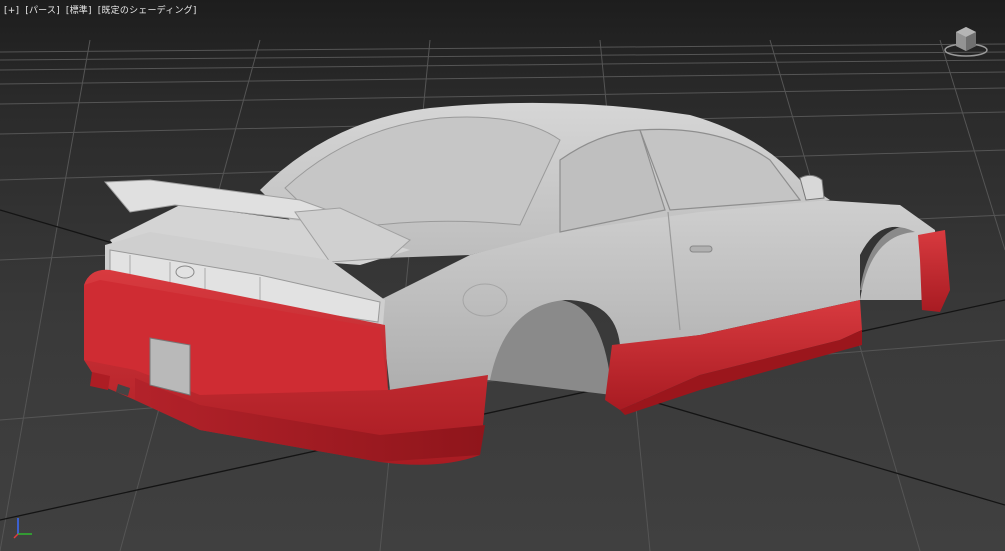  Describe the element at coordinates (147, 11) in the screenshot. I see `viewport-shading-menu: [既定のシェーディング]` at that location.